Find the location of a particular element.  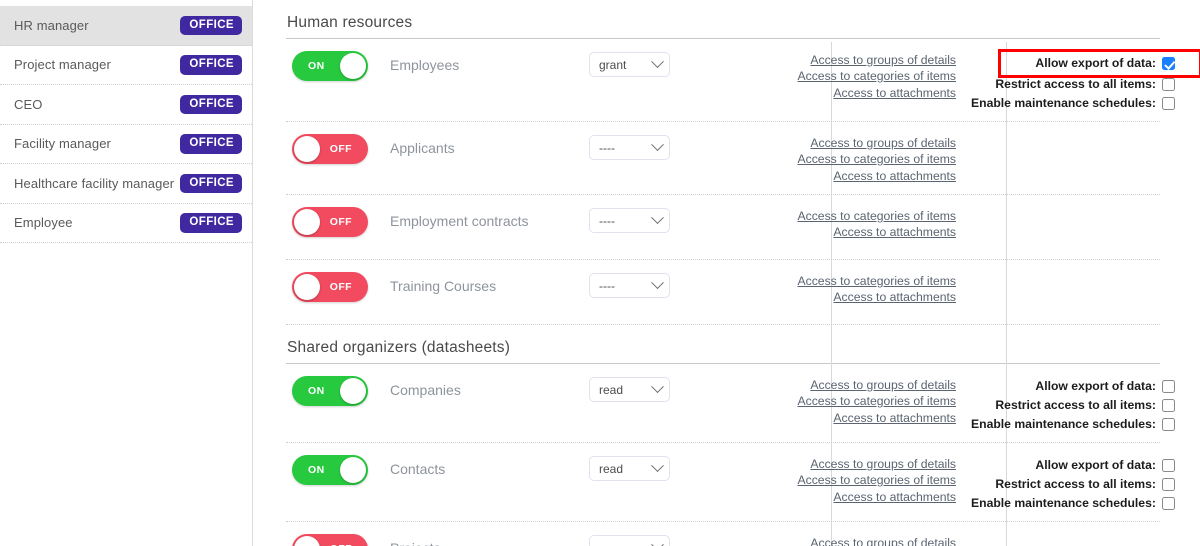

permission-level-value: ---- is located at coordinates (607, 220).